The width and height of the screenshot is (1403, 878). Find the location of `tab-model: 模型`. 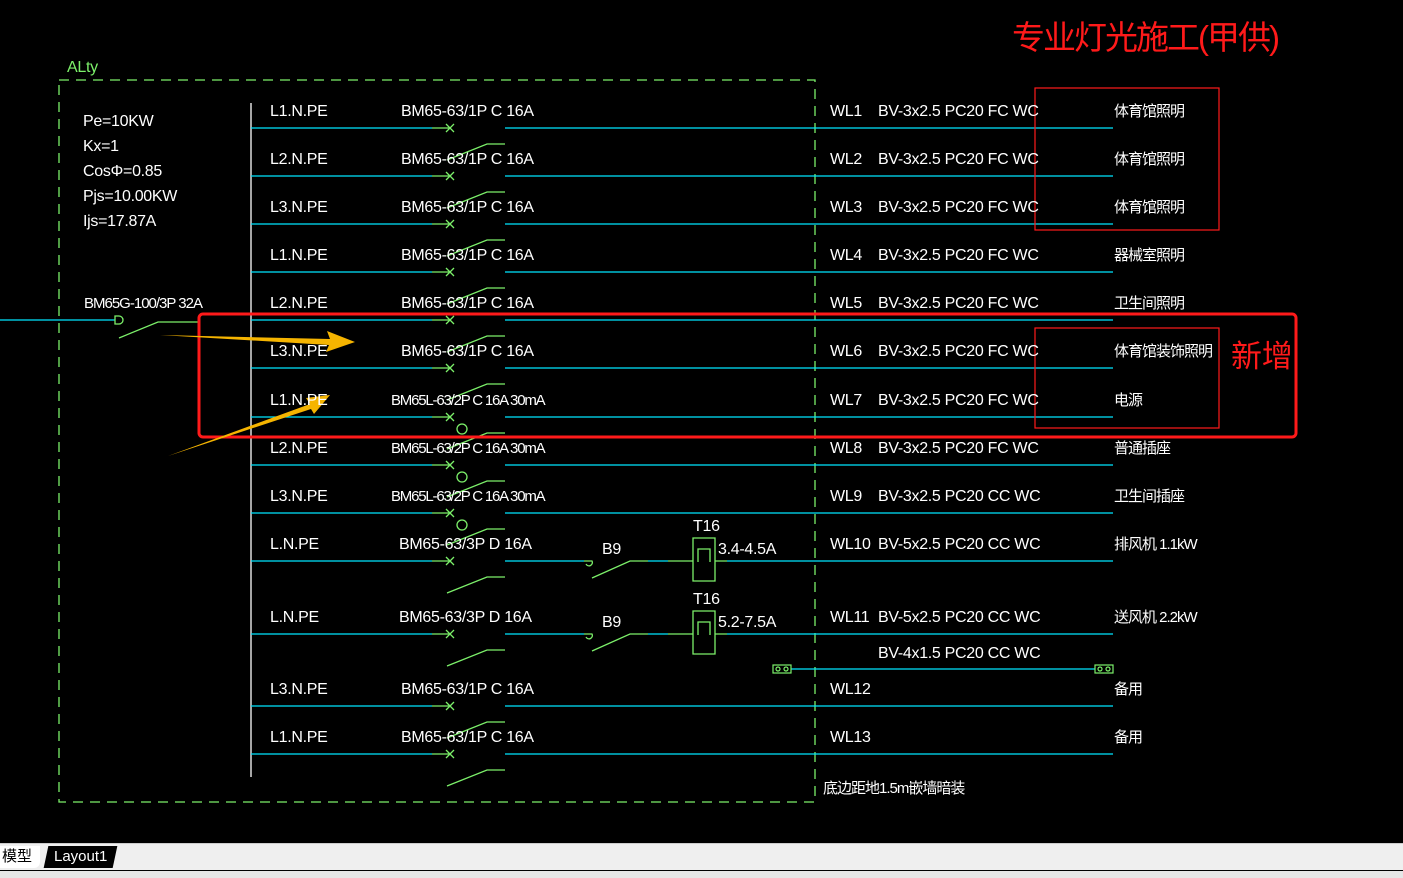

tab-model: 模型 is located at coordinates (20, 857).